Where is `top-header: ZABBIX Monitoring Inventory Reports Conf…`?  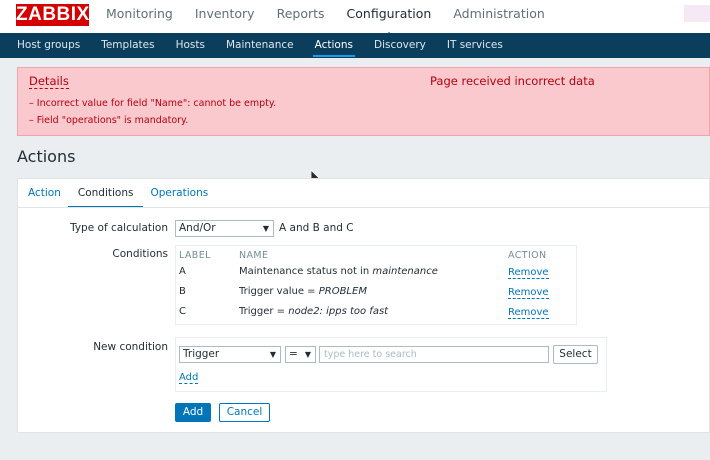
top-header: ZABBIX Monitoring Inventory Reports Conf… is located at coordinates (355, 19).